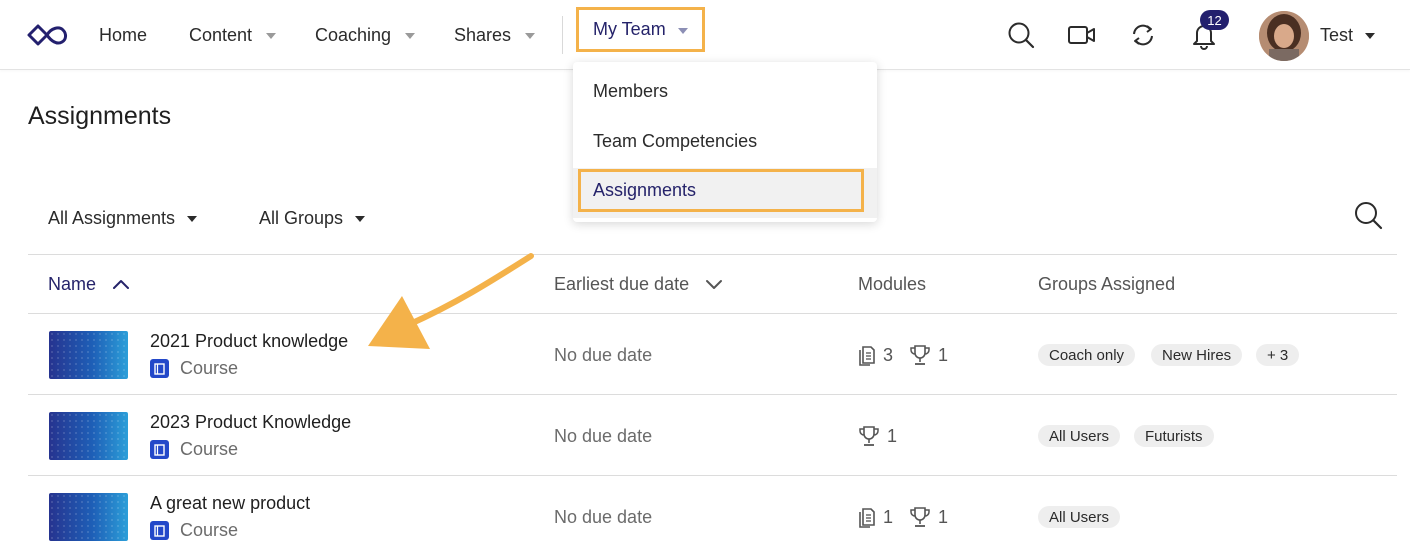  I want to click on nav-shares: Shares, so click(495, 35).